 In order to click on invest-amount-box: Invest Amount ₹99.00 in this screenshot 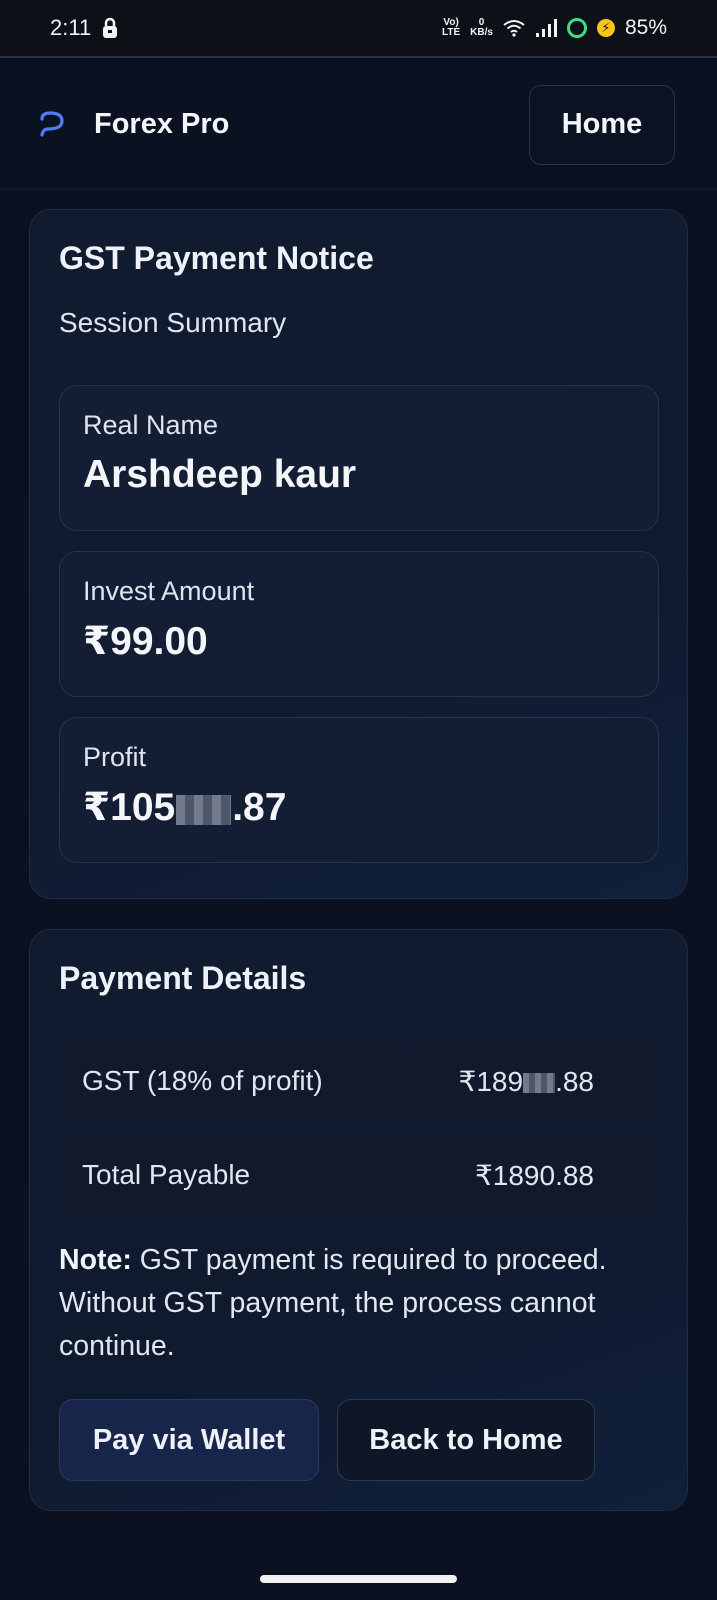, I will do `click(359, 624)`.